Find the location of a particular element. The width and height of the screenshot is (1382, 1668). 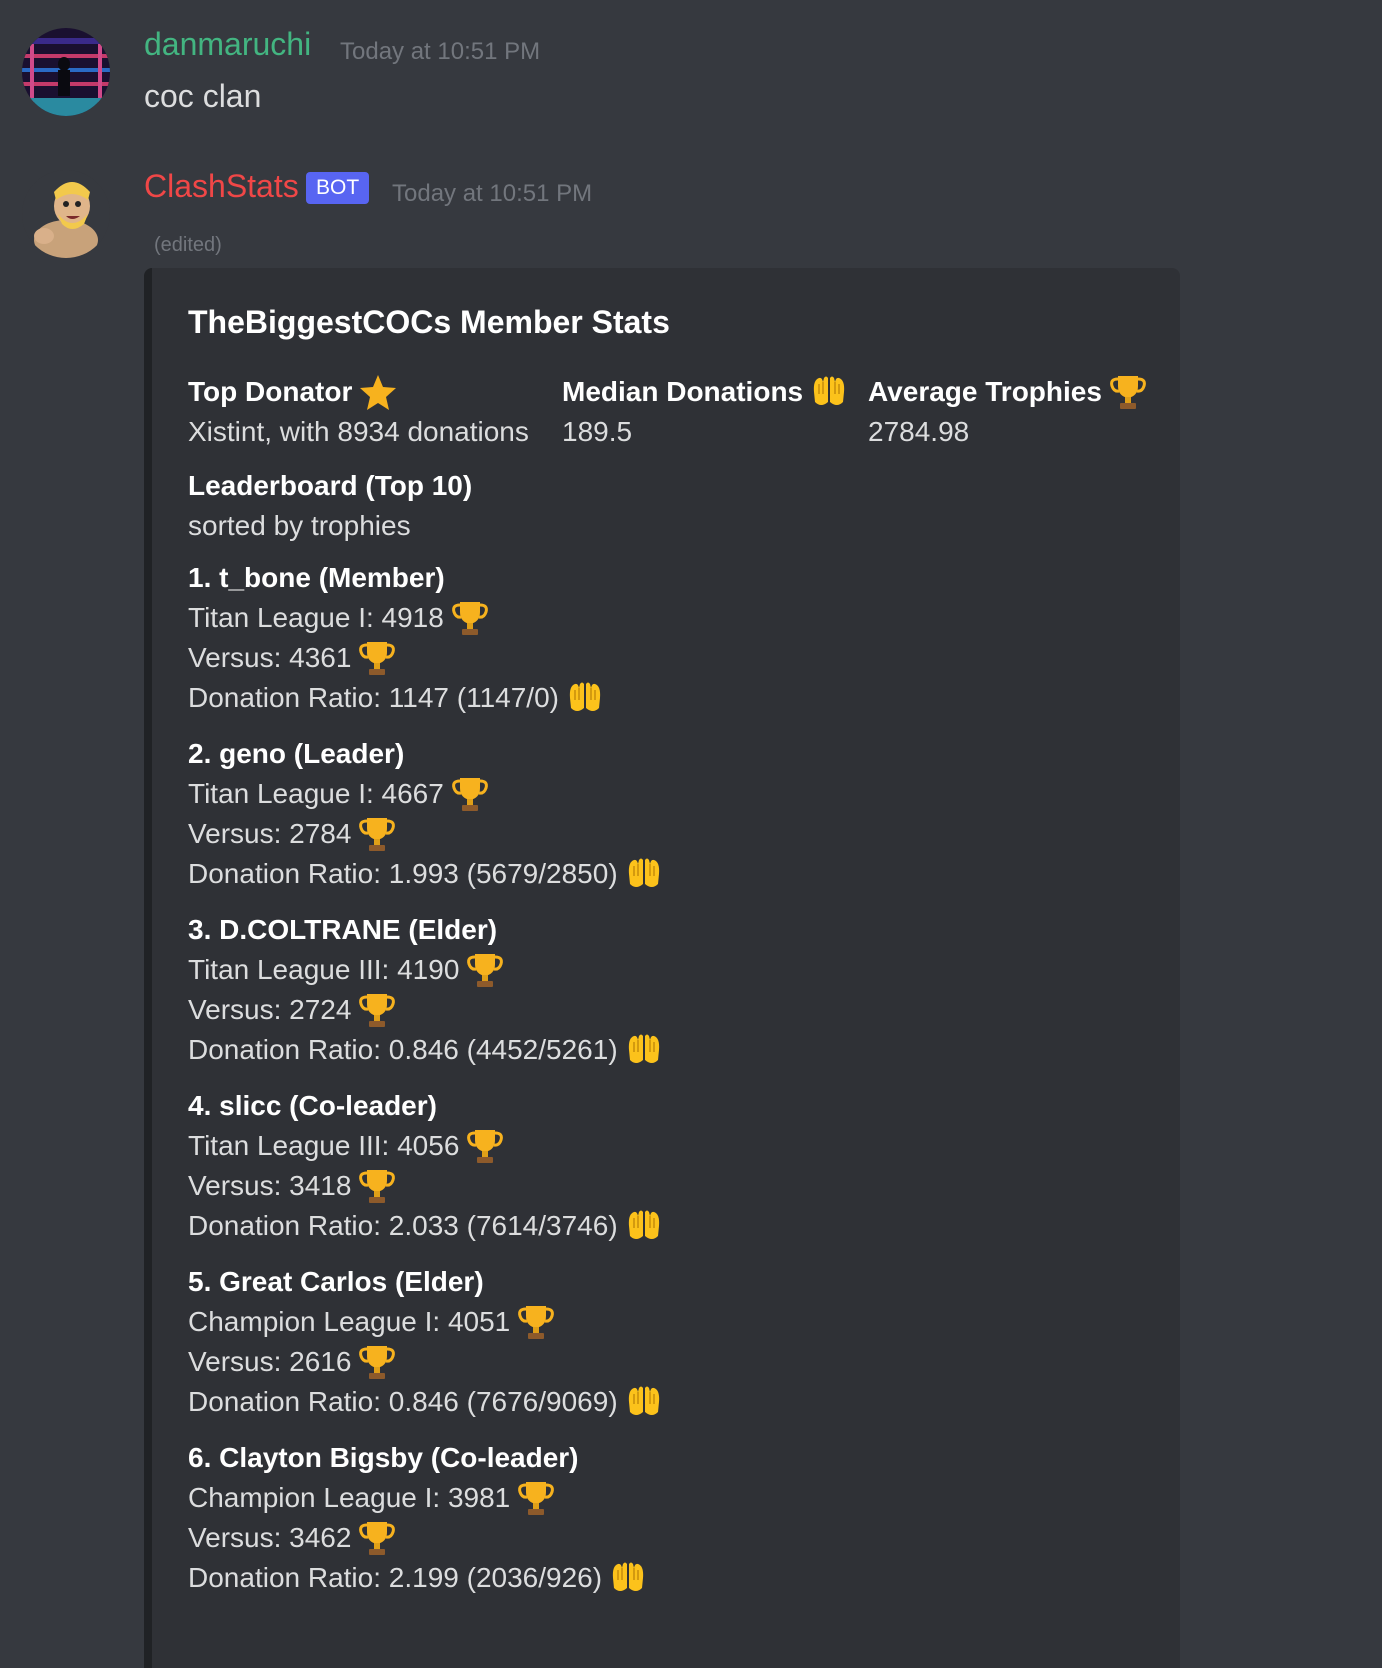

versus-line: Versus: 4361 is located at coordinates (396, 658).